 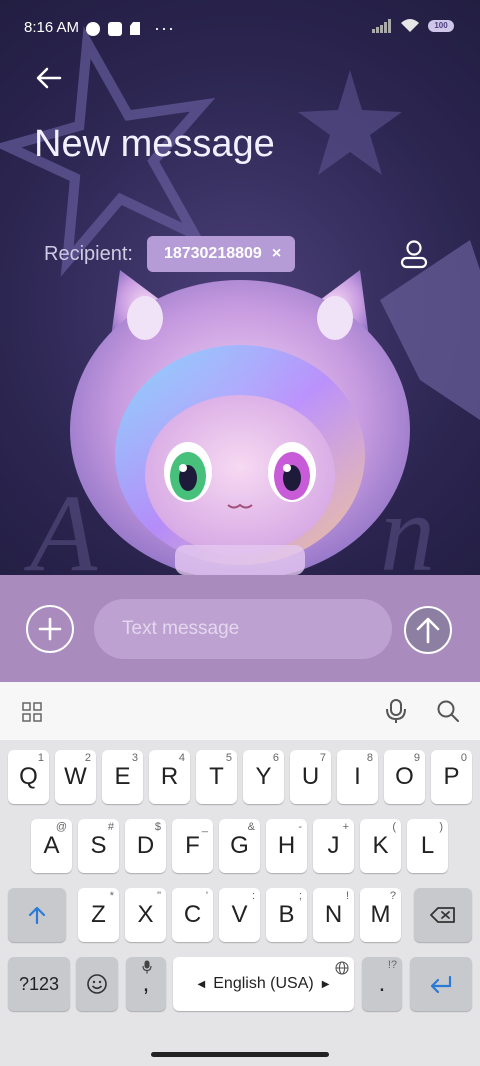 I want to click on key-m: M?, so click(x=380, y=915).